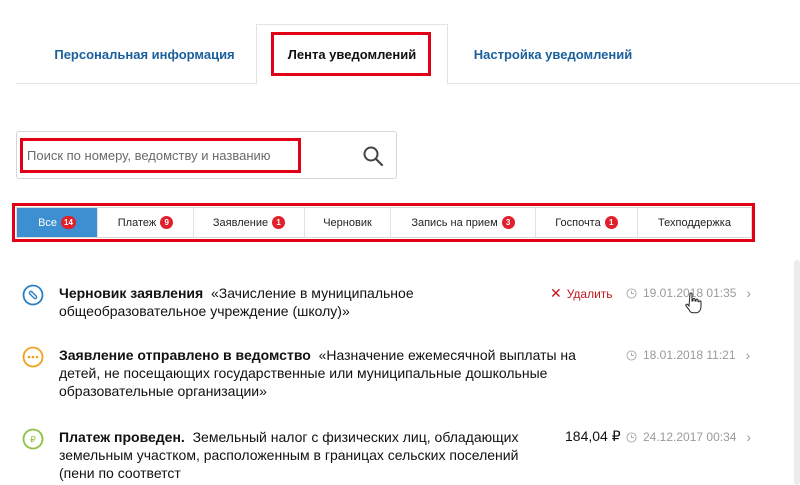 This screenshot has width=800, height=485. I want to click on tab-label: Лента уведомлений, so click(352, 54).